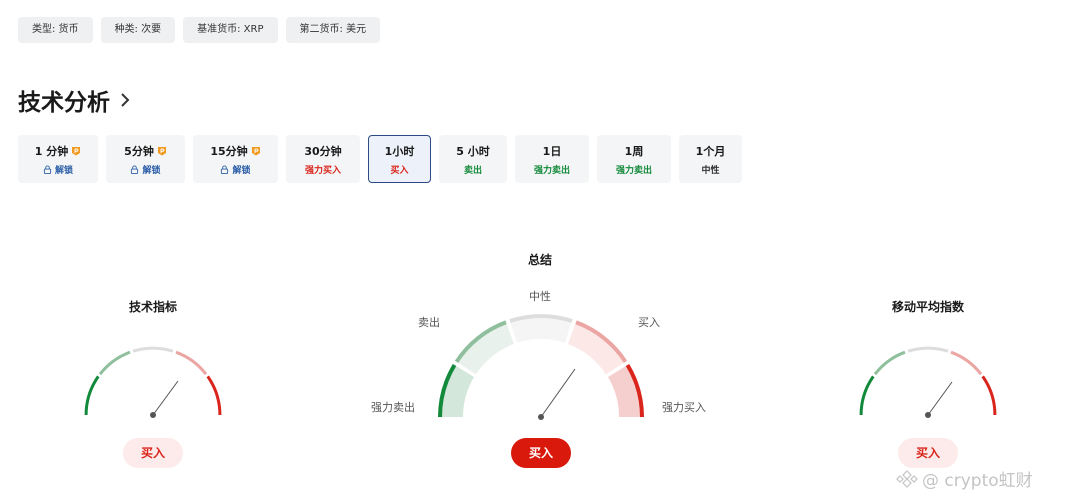 The image size is (1082, 504). I want to click on indicators-result-badge: 买入, so click(153, 453).